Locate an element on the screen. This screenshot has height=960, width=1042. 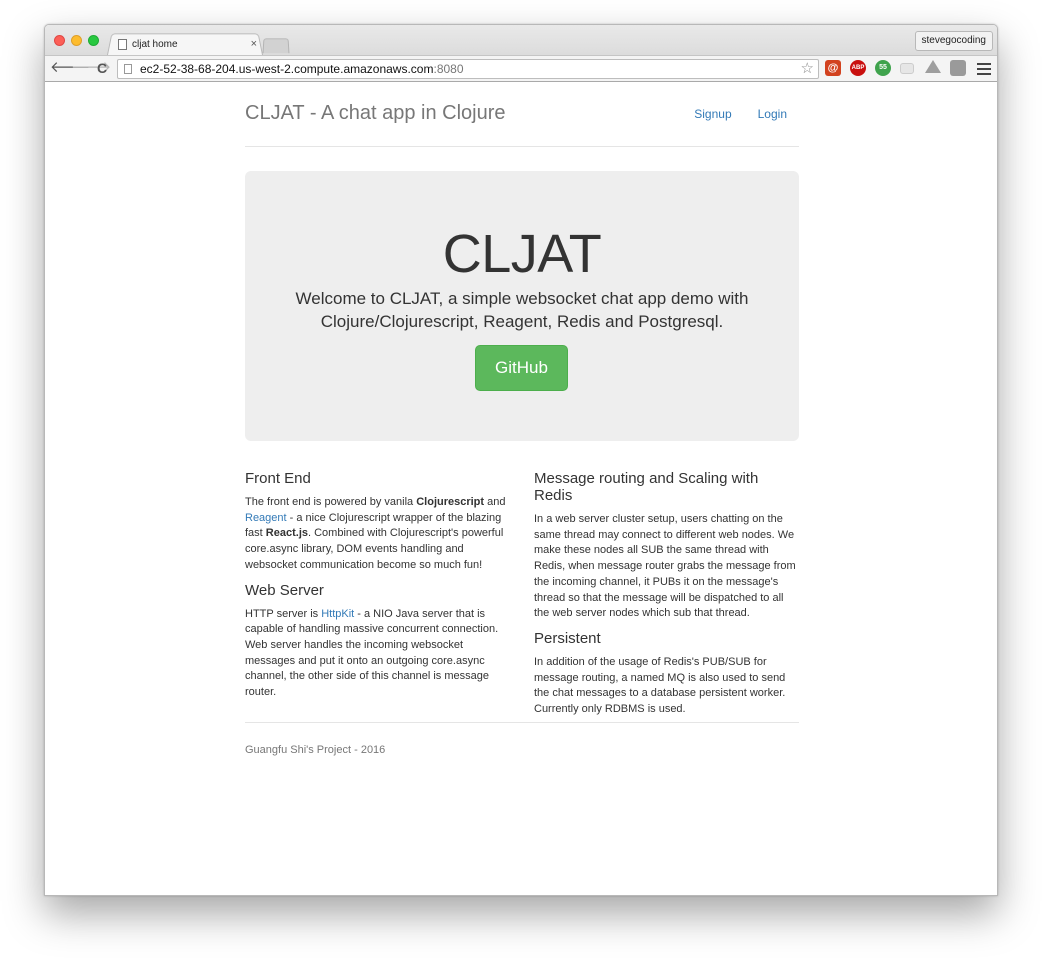
front-end-heading: Front End is located at coordinates (278, 478).